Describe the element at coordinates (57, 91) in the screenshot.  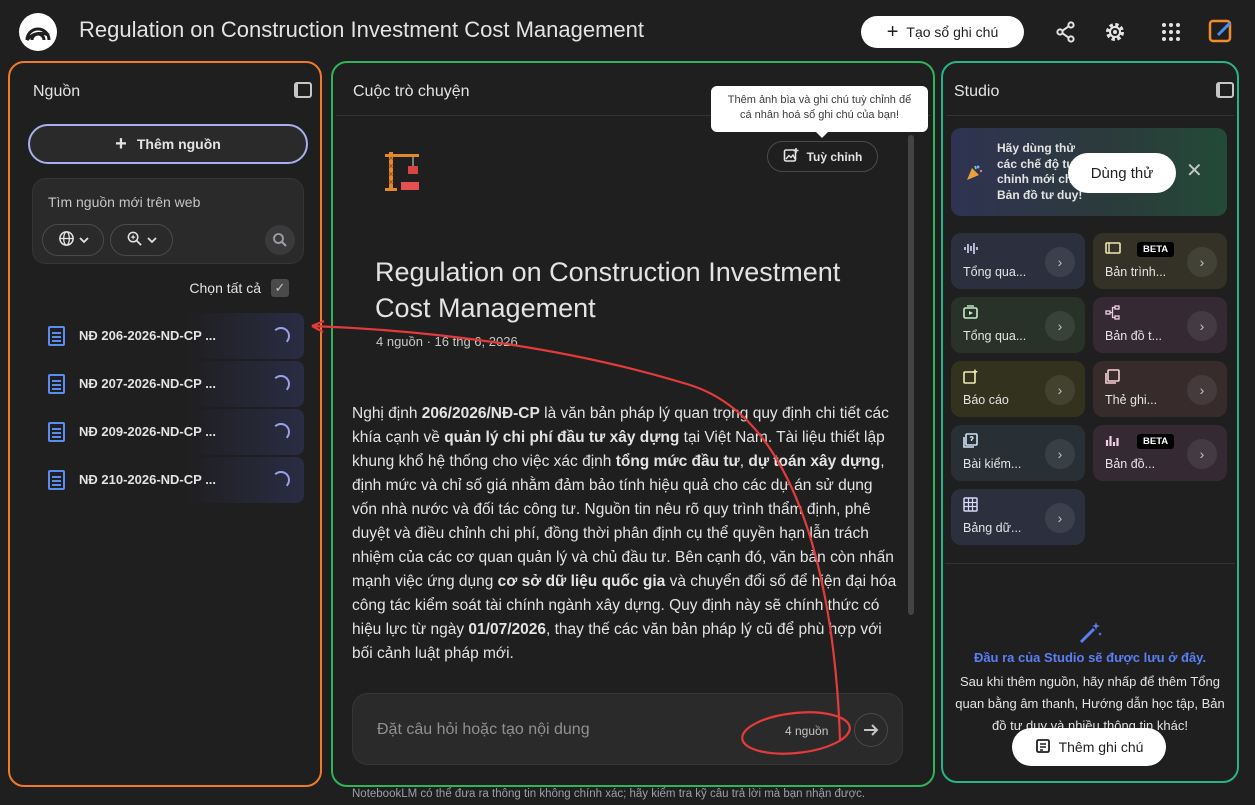
I see `sources-panel-title: Nguồn` at that location.